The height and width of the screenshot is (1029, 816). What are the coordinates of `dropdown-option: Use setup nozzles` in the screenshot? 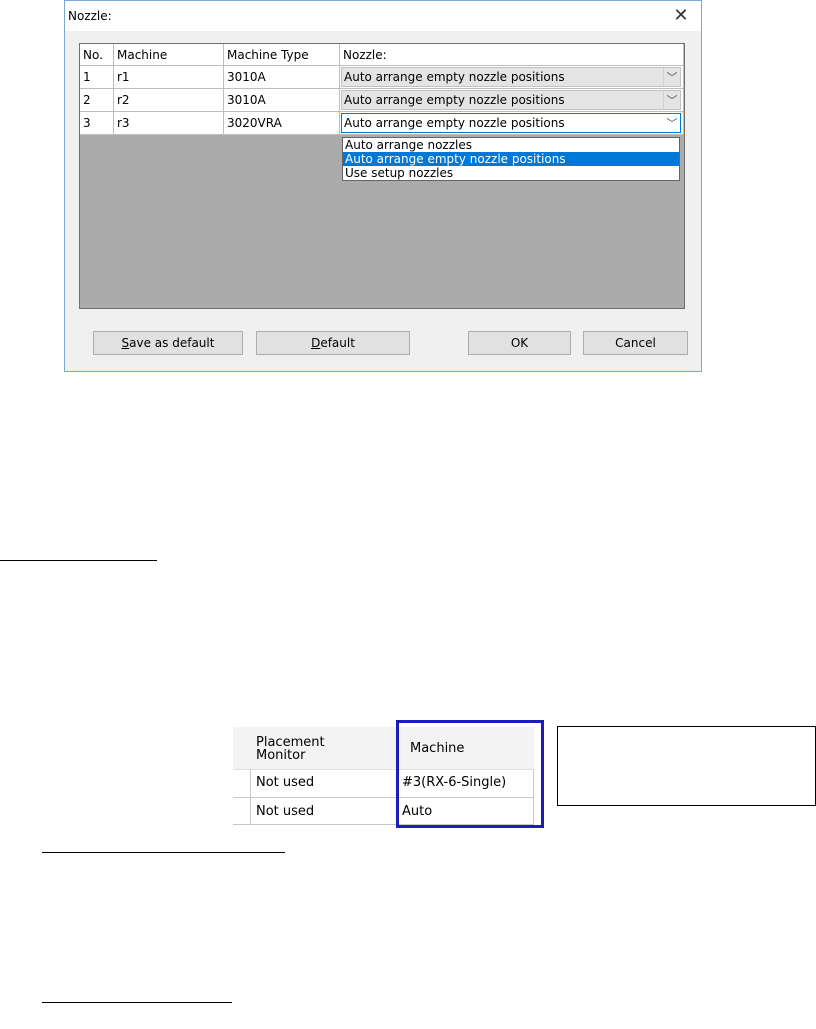 It's located at (511, 173).